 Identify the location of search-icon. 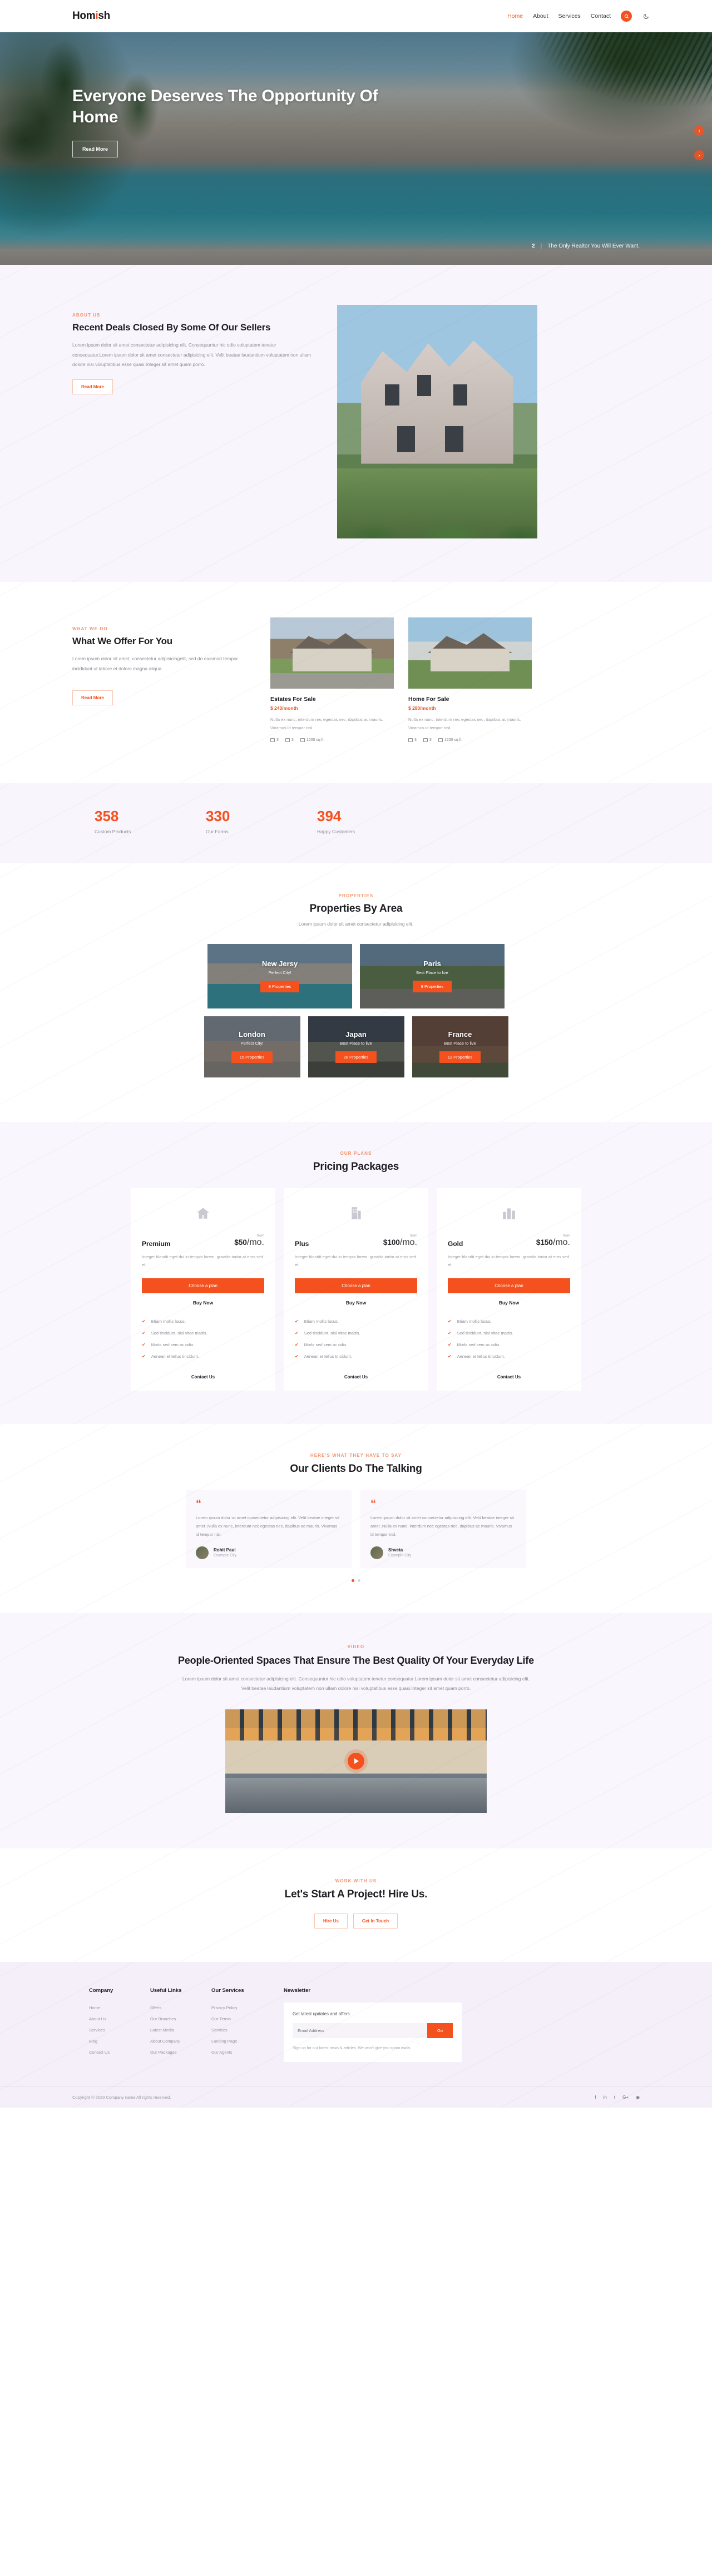
(626, 16).